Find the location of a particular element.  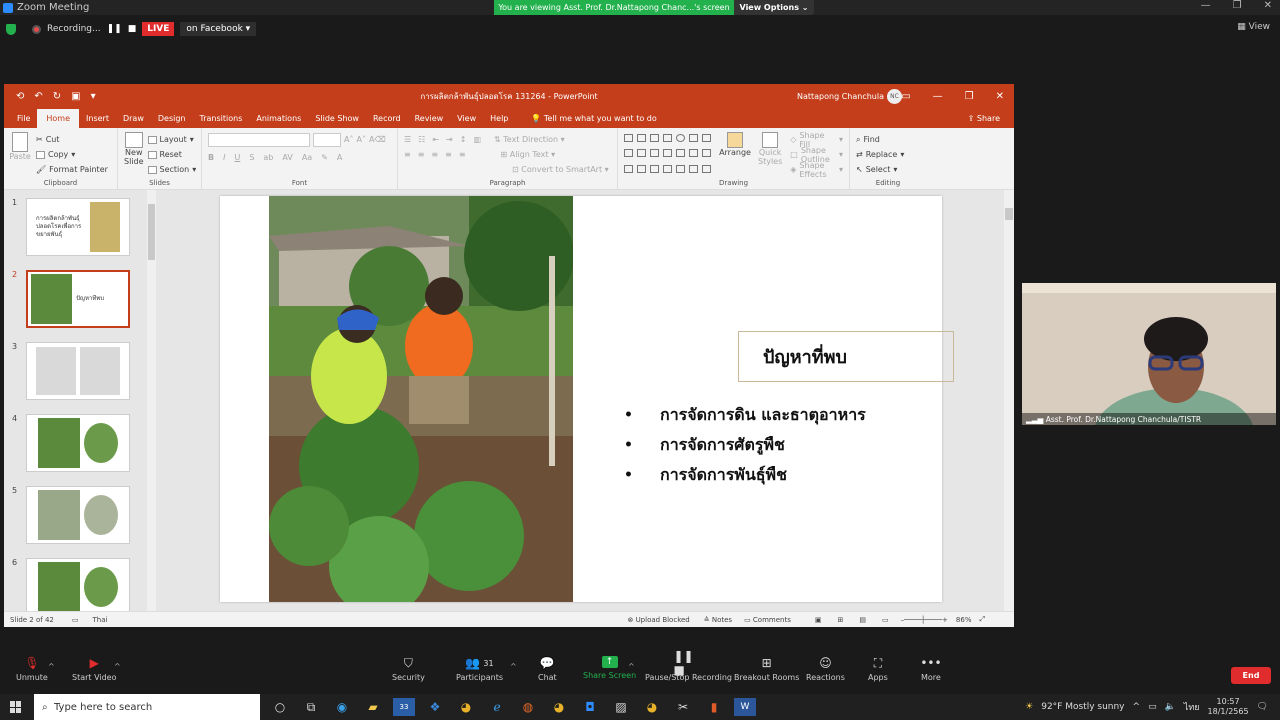

mail-icon: 33 is located at coordinates (404, 707).